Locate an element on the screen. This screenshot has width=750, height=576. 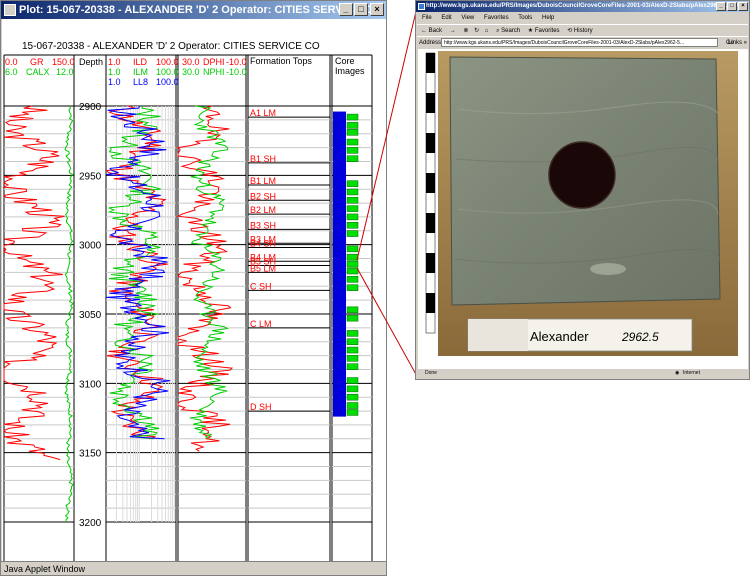
menu-tools: Tools is located at coordinates (525, 18).